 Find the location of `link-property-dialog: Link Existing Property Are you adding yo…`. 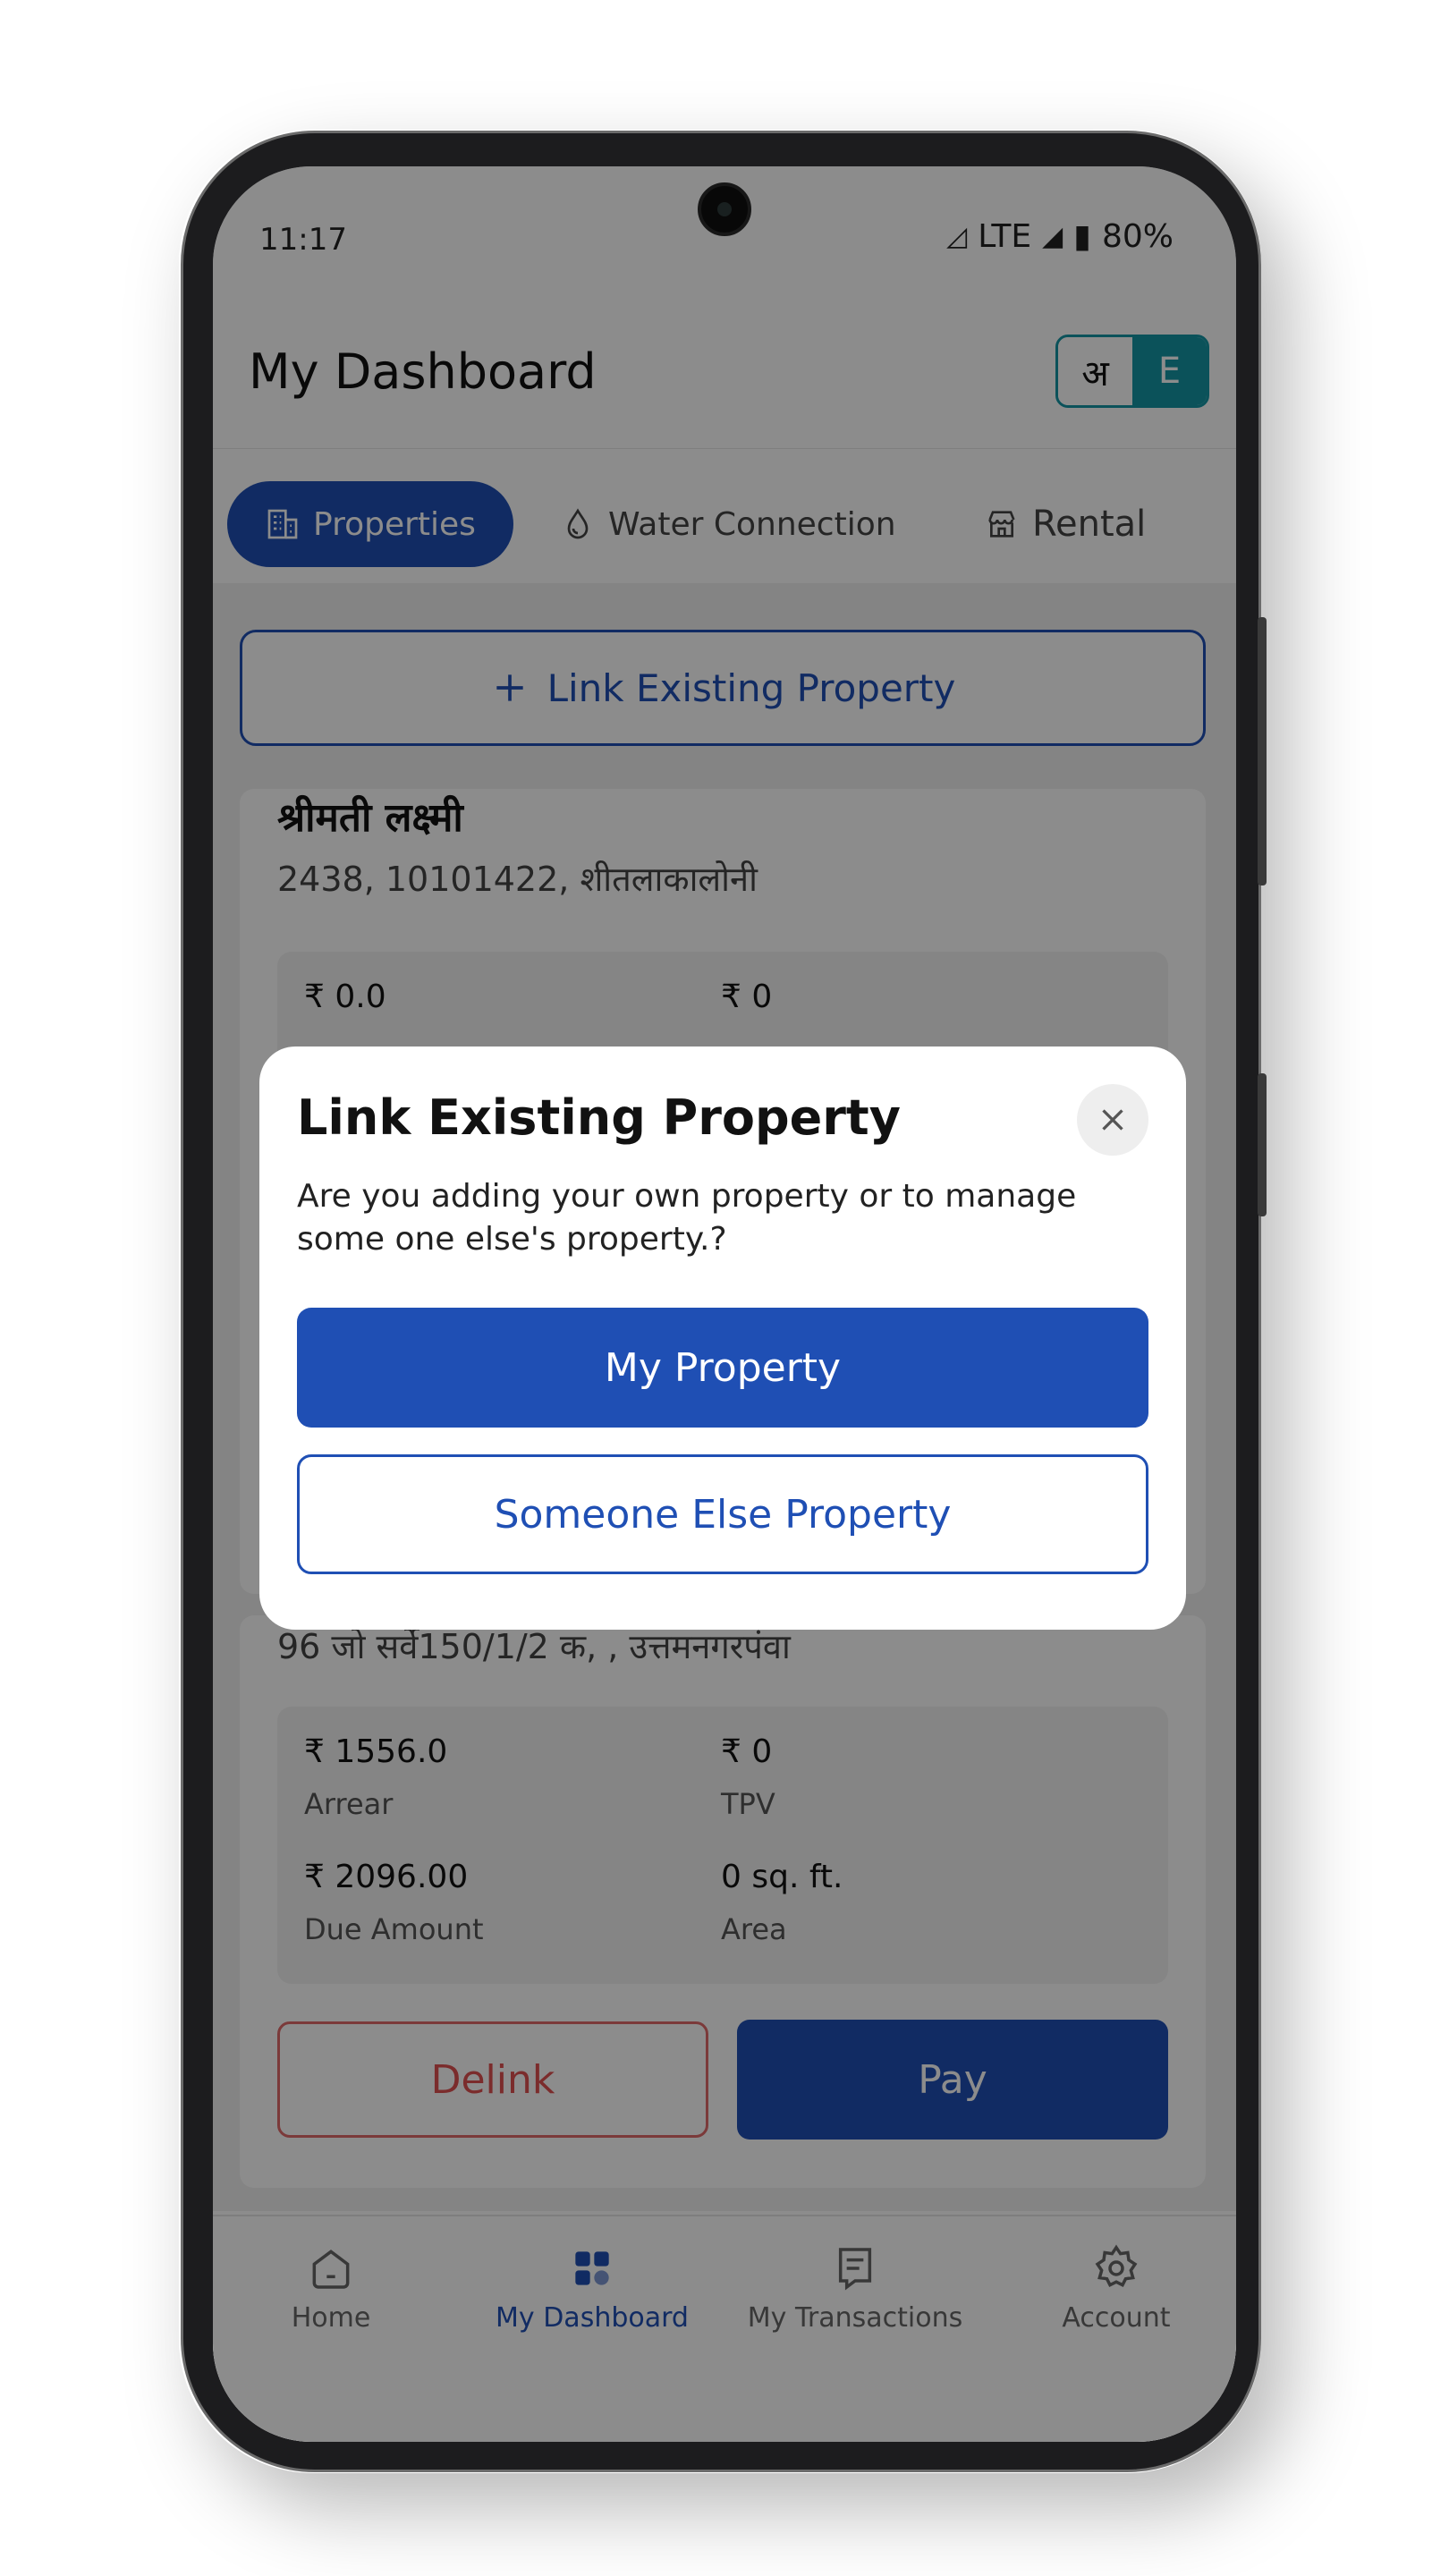

link-property-dialog: Link Existing Property Are you adding yo… is located at coordinates (722, 1338).